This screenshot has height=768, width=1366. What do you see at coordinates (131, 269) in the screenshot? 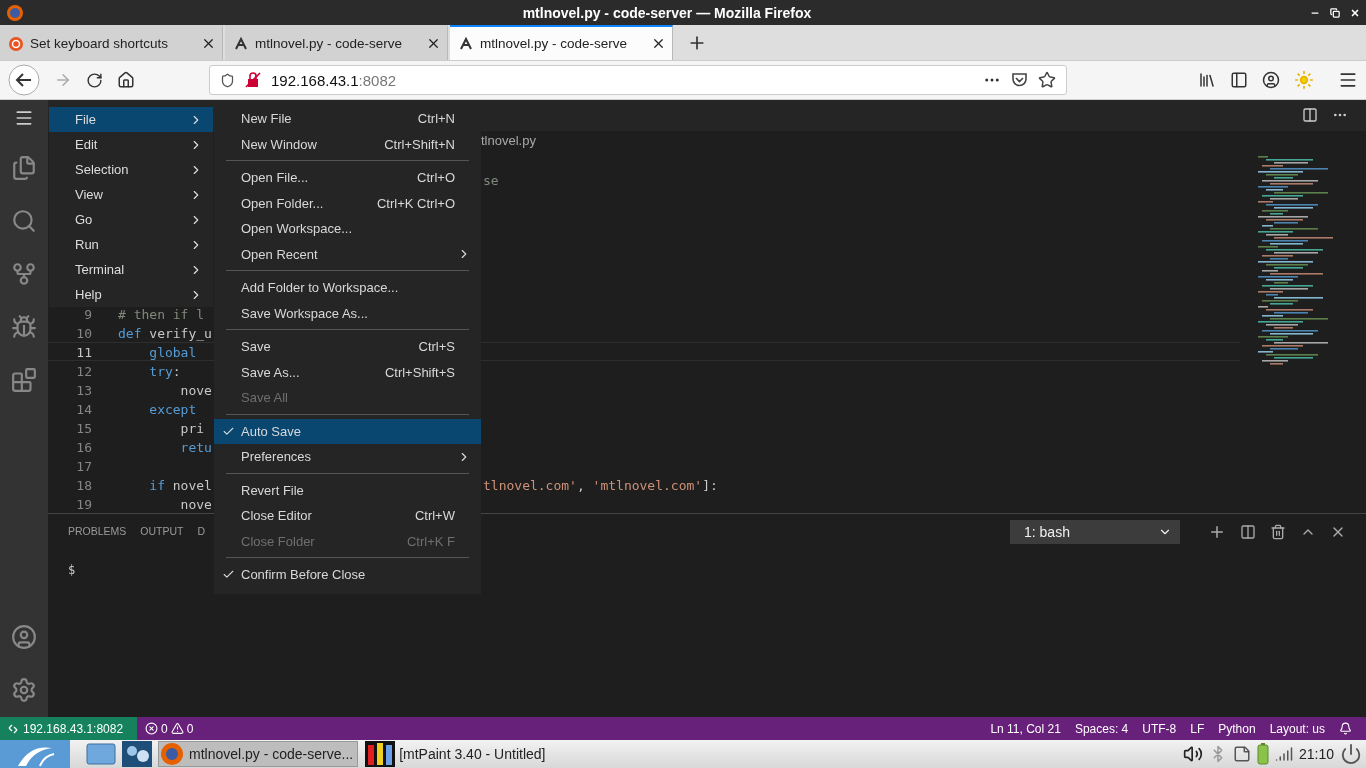
I see `menu-item: Terminal` at bounding box center [131, 269].